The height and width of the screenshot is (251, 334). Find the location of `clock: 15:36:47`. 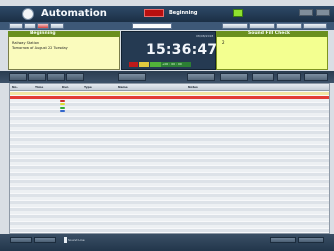

clock: 15:36:47 is located at coordinates (182, 50).